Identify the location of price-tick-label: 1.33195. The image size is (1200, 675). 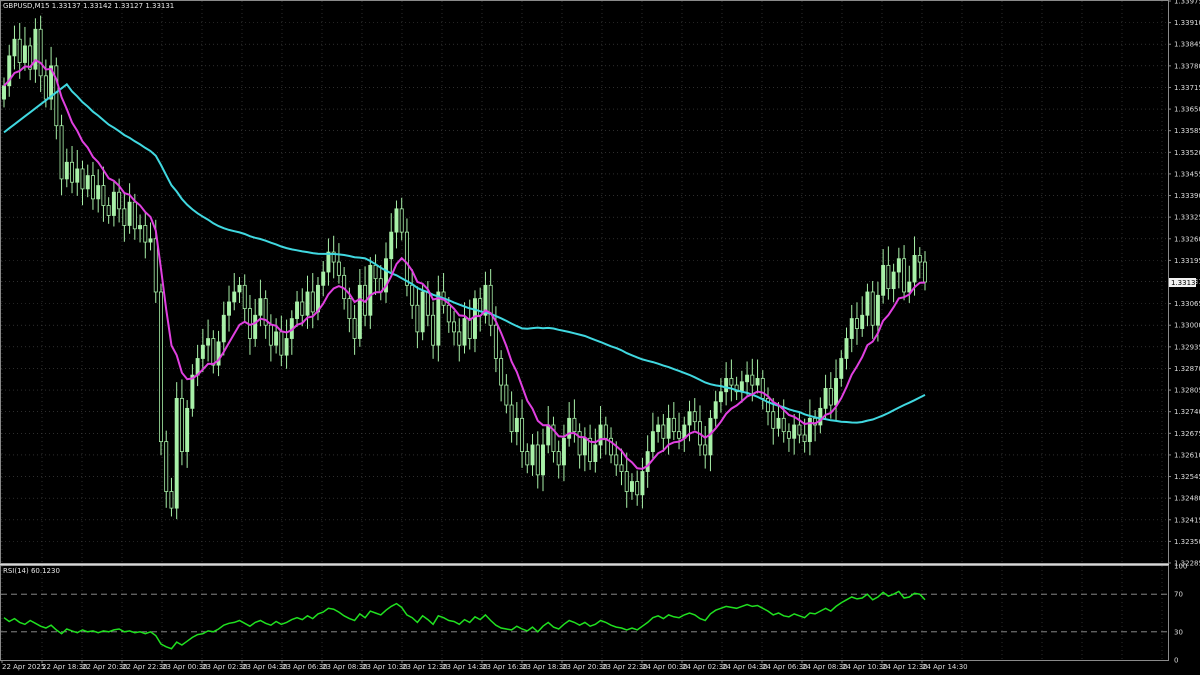
(1187, 261).